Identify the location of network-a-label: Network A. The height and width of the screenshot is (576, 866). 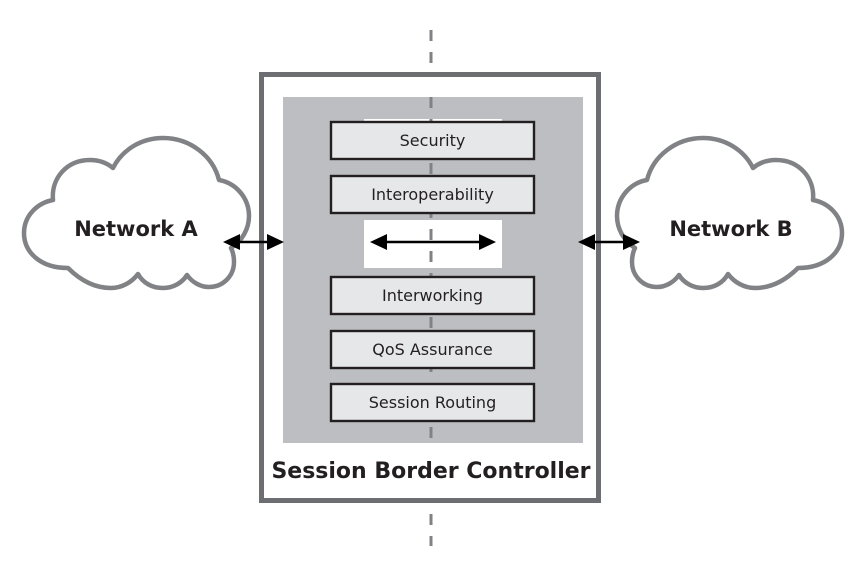
(136, 229).